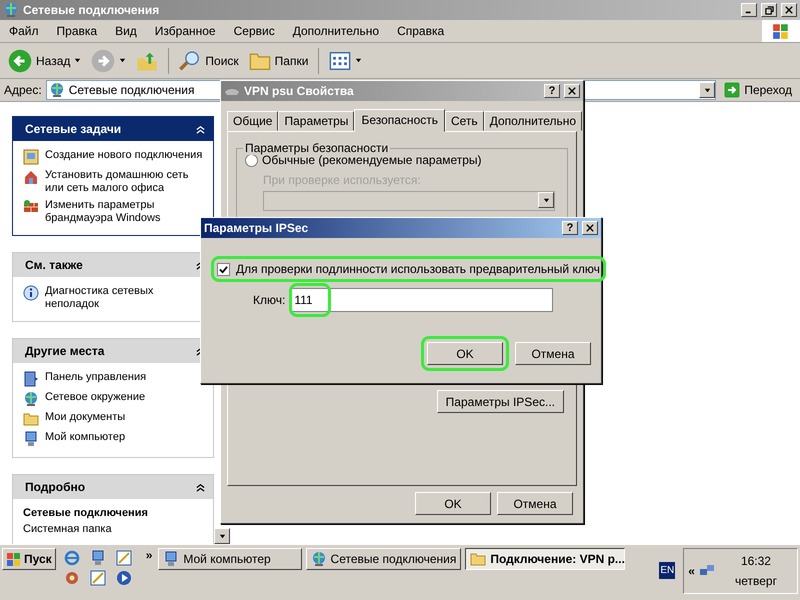 The height and width of the screenshot is (600, 800). What do you see at coordinates (252, 121) in the screenshot?
I see `tab: Общие` at bounding box center [252, 121].